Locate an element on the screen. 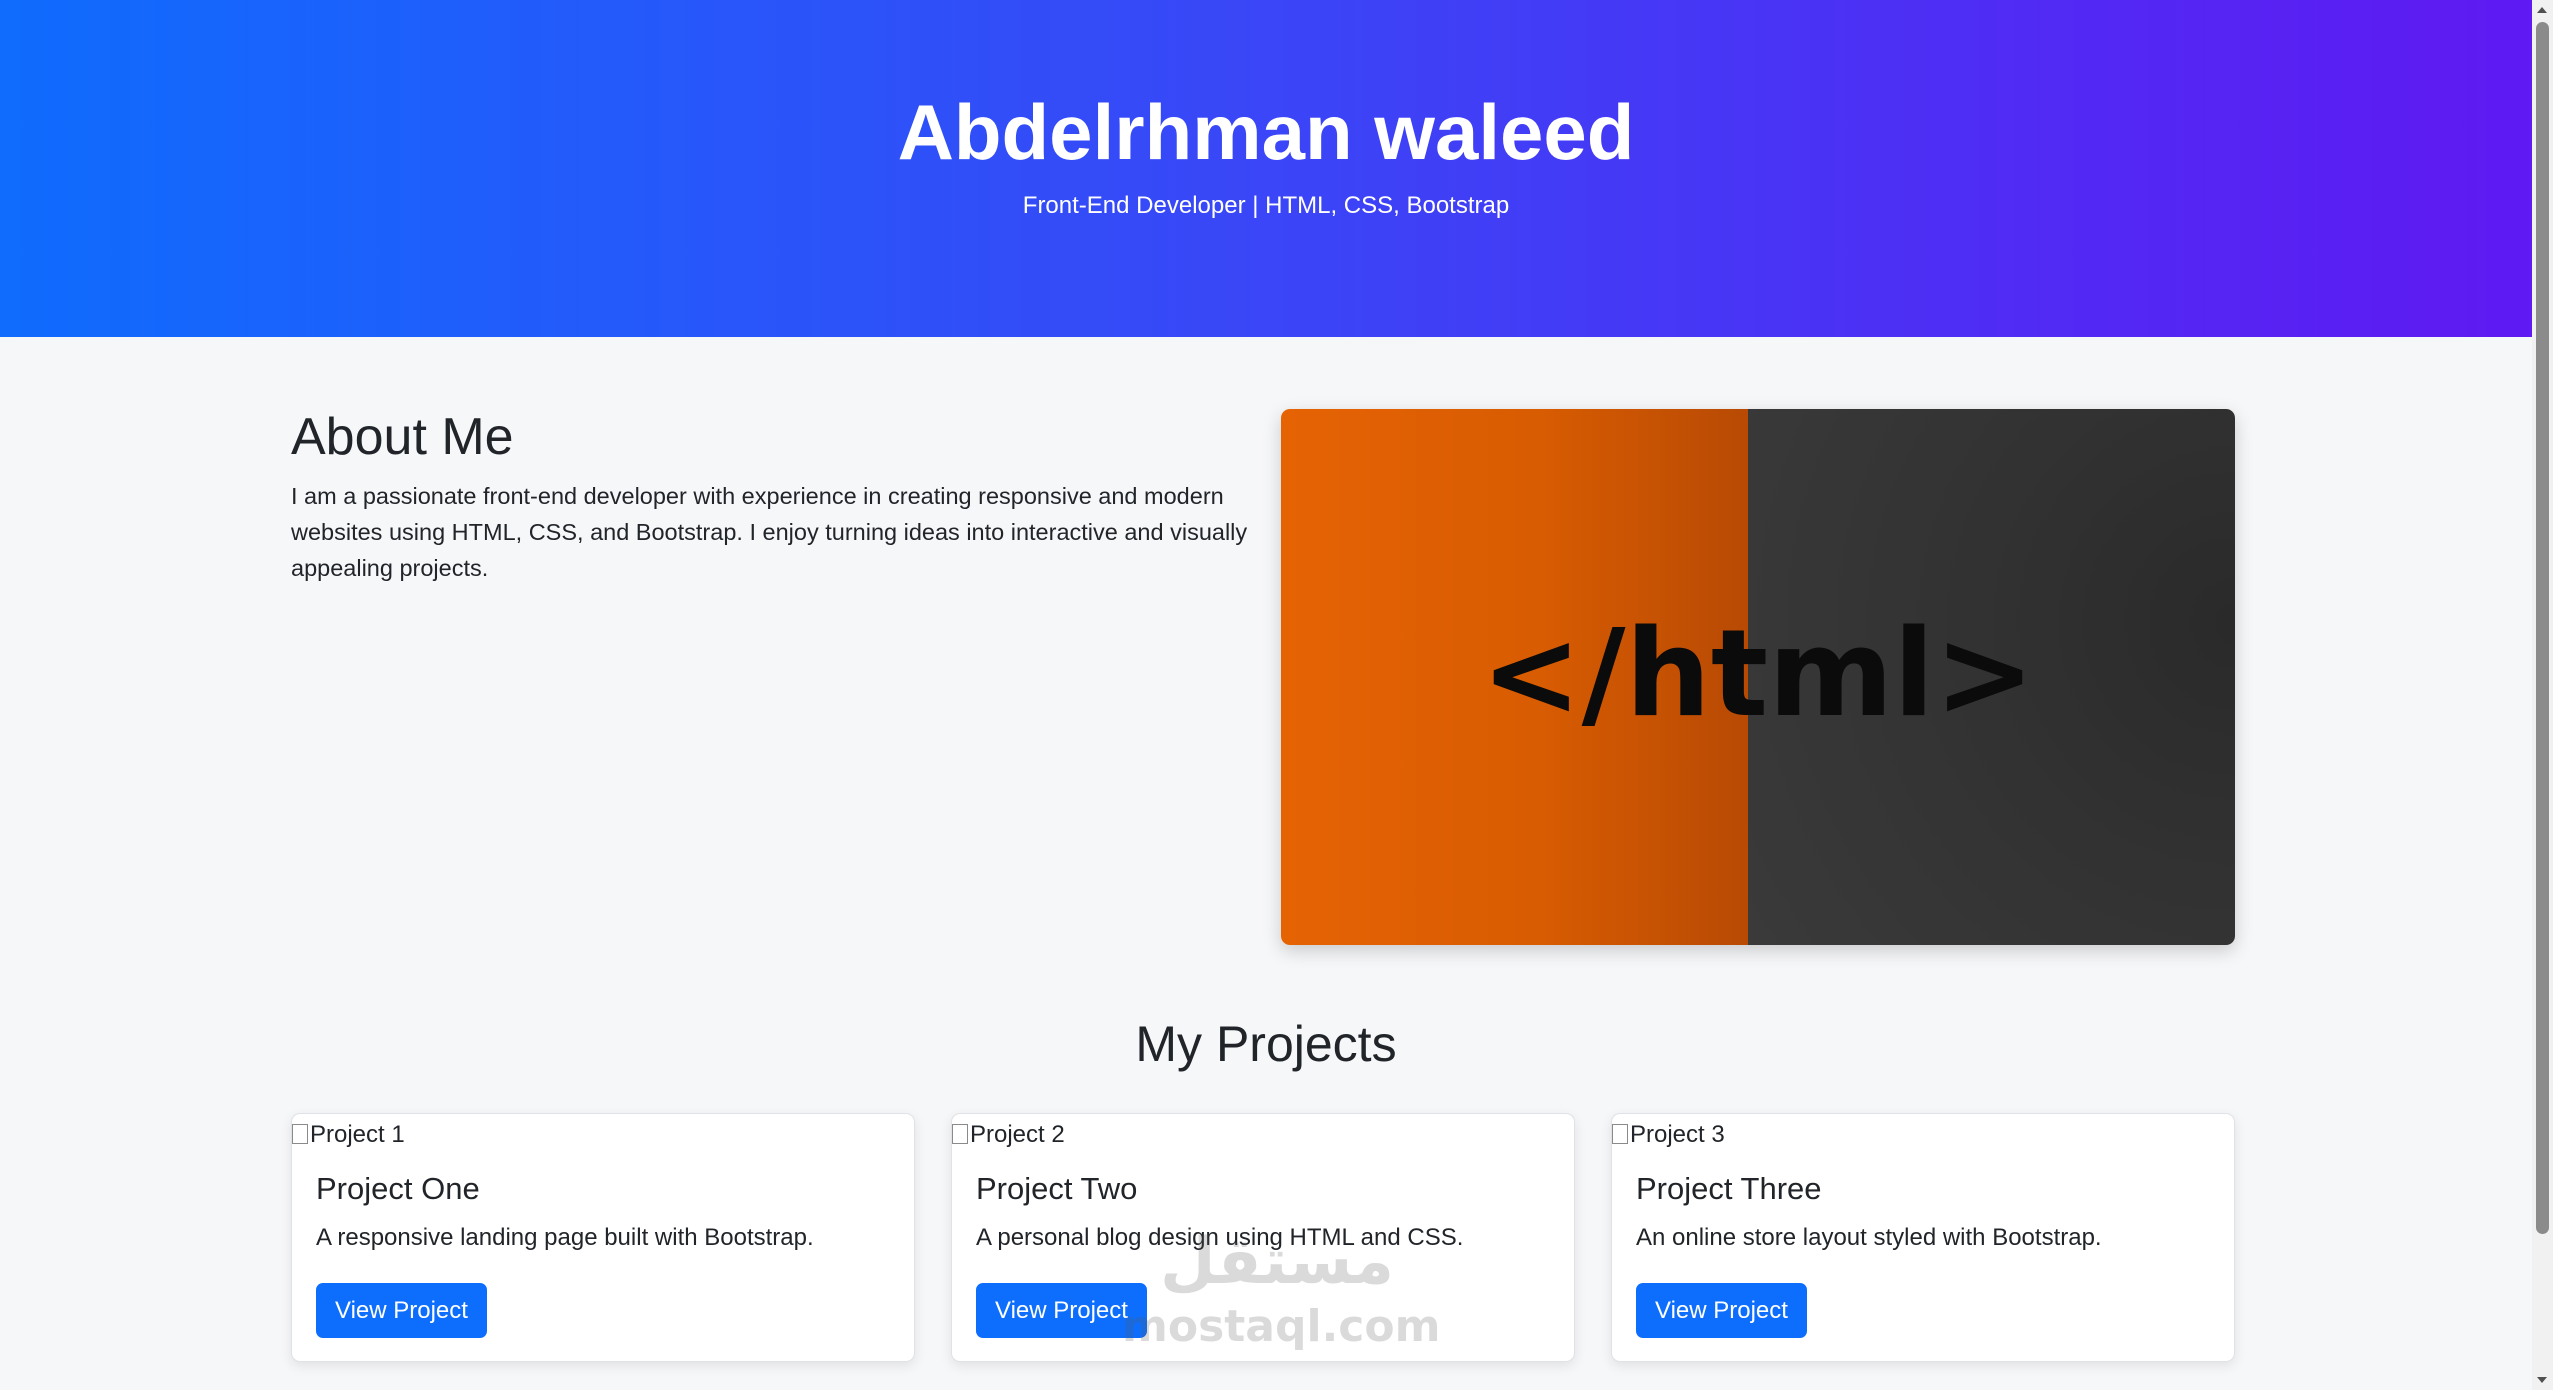 This screenshot has width=2553, height=1390. scrollbar-thumb is located at coordinates (2542, 628).